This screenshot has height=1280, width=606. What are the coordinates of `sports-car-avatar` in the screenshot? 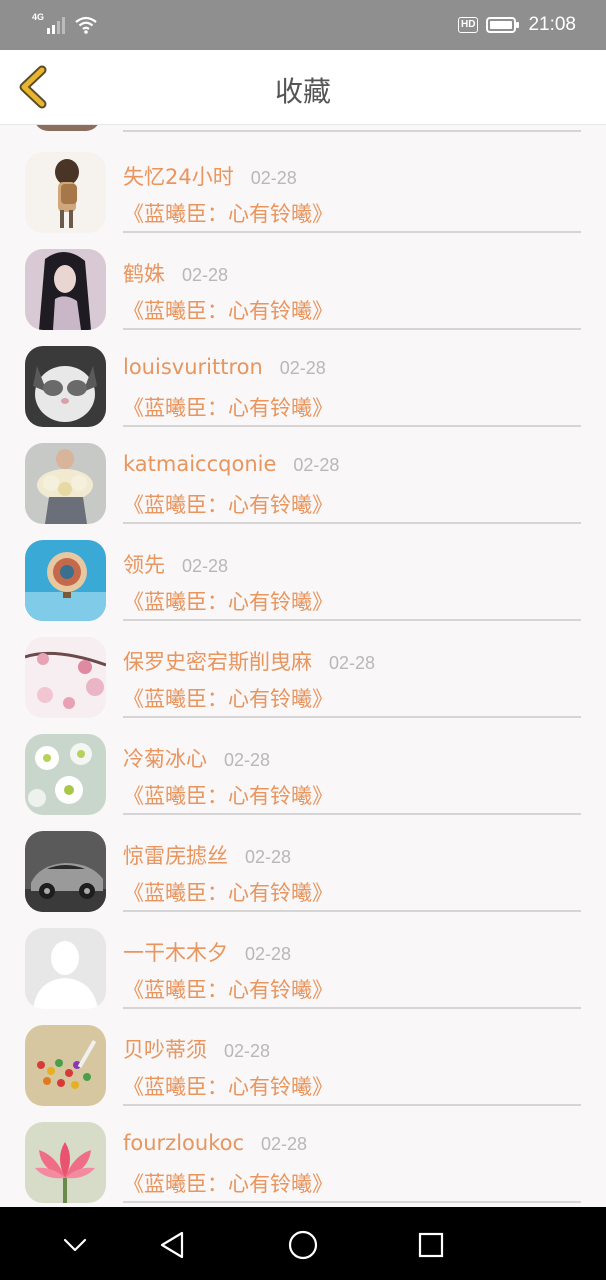 It's located at (65, 871).